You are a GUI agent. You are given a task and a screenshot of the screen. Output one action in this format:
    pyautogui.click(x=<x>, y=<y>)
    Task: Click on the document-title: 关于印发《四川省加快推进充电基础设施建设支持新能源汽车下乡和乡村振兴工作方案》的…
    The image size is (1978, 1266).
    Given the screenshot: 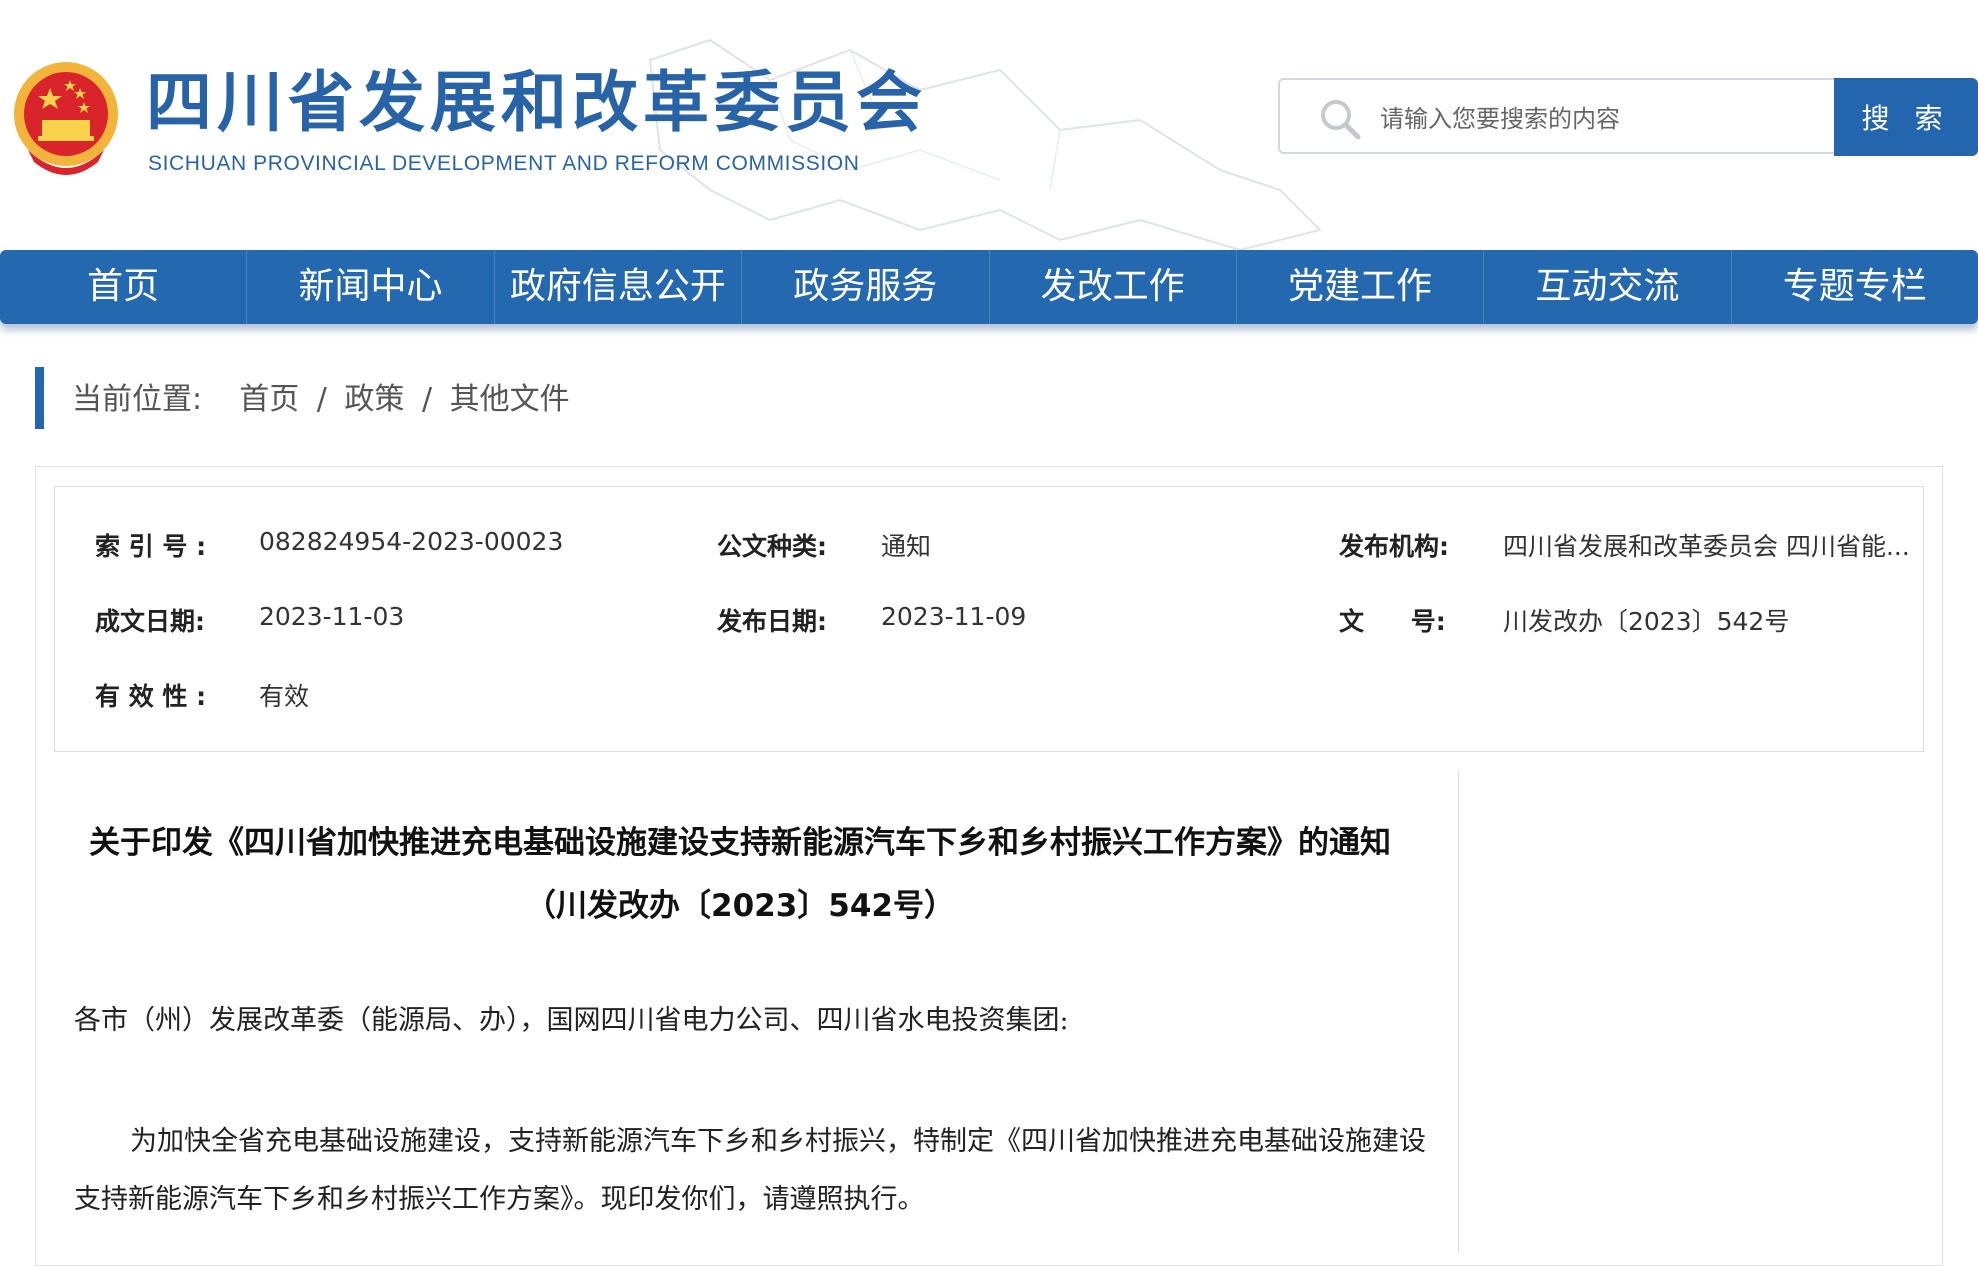 What is the action you would take?
    pyautogui.click(x=740, y=874)
    